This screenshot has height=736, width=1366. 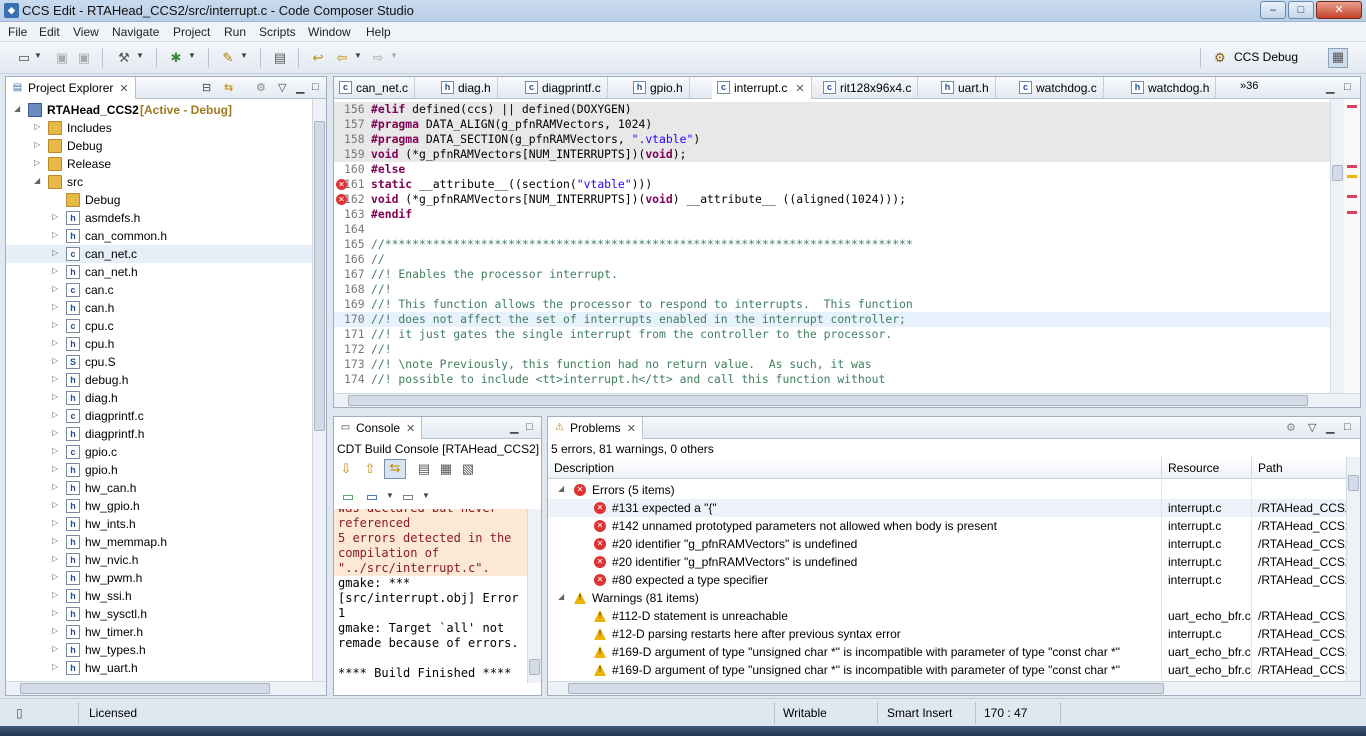 What do you see at coordinates (159, 560) in the screenshot?
I see `tree-item: ▷ h hw_nvic.h` at bounding box center [159, 560].